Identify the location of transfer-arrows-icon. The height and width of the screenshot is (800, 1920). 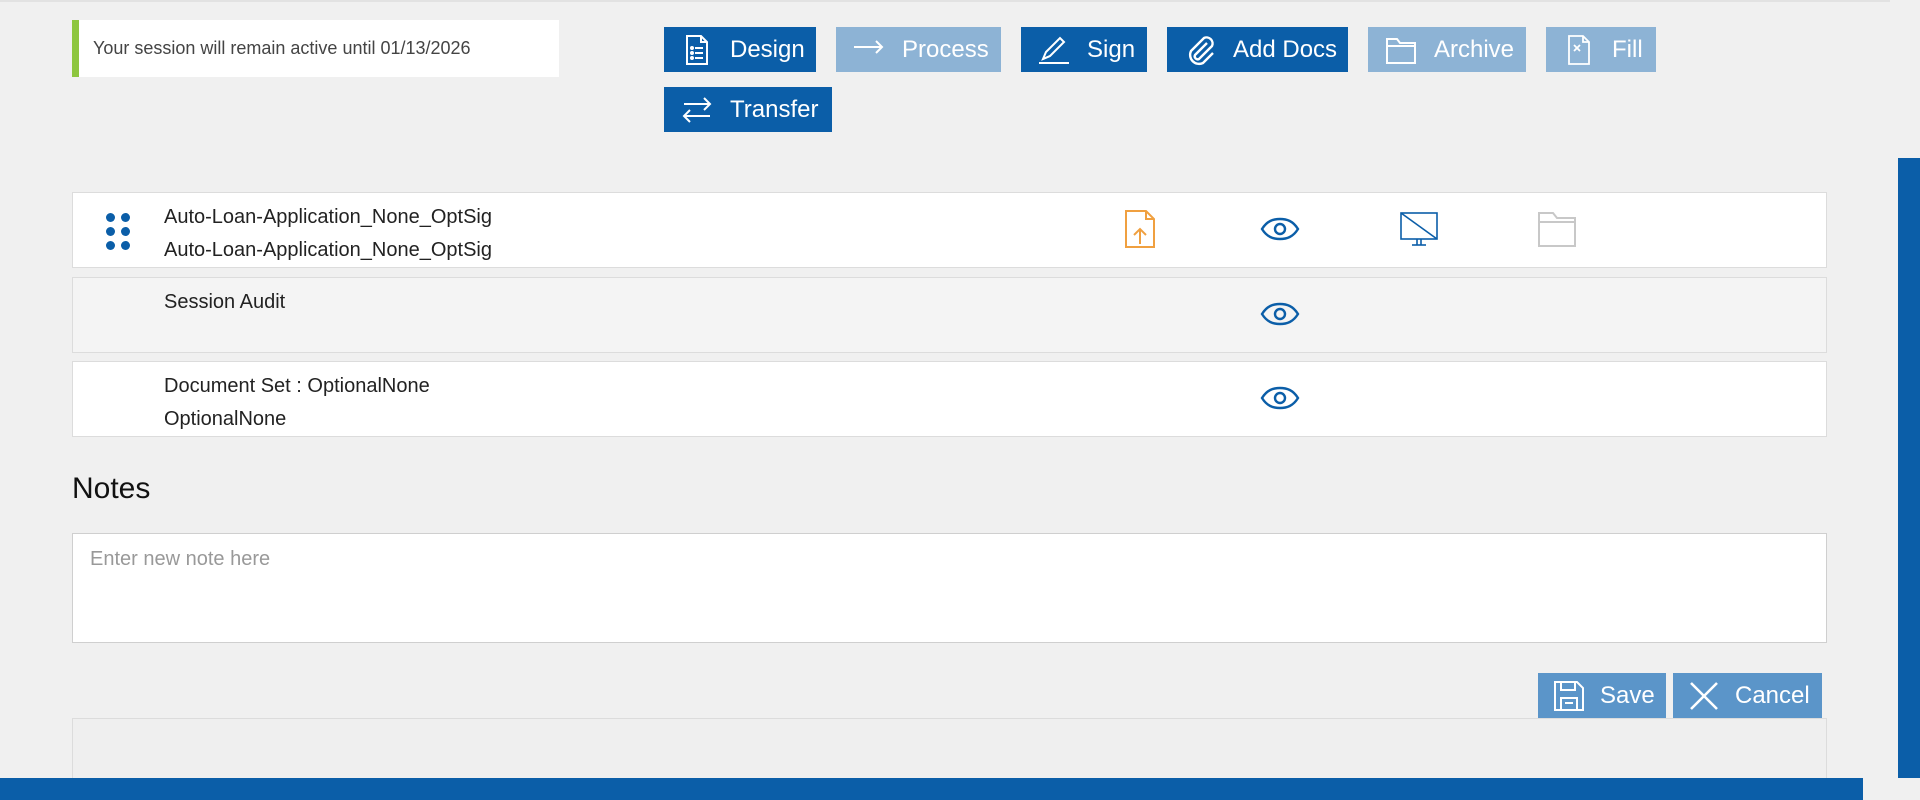
(697, 110).